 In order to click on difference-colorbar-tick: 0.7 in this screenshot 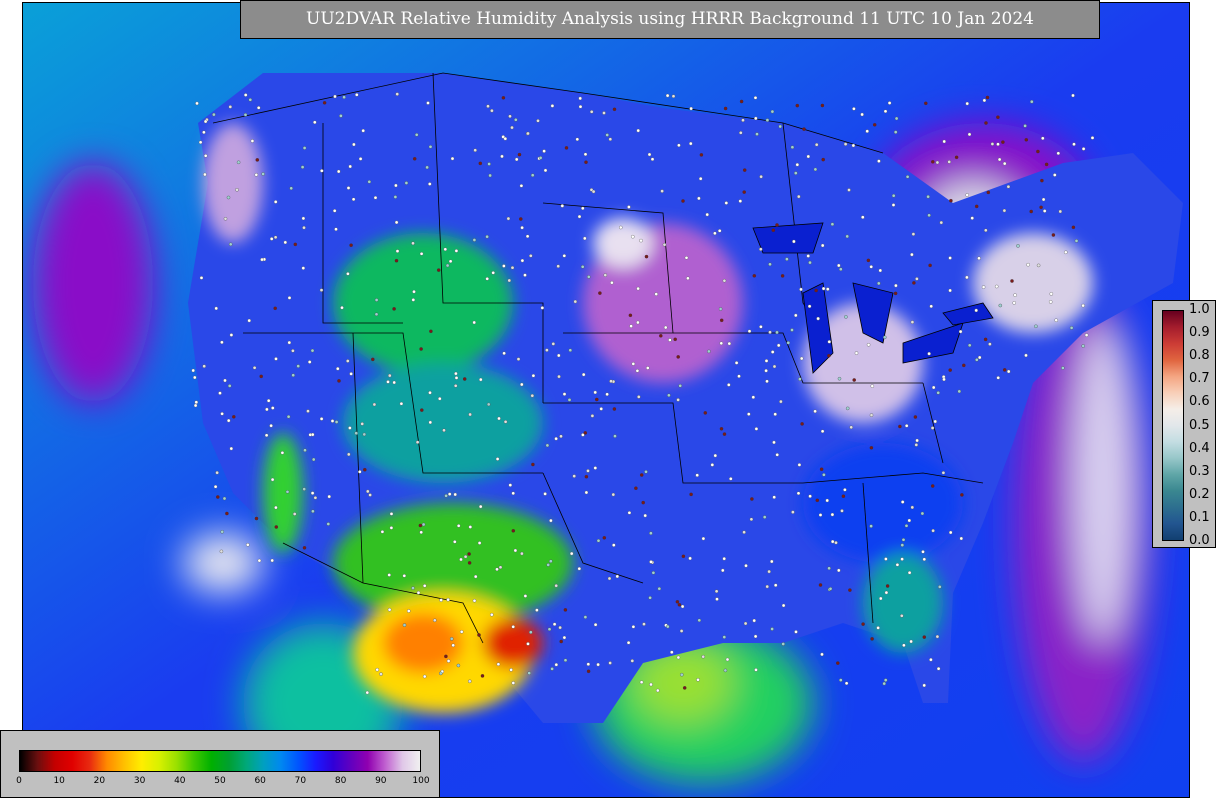, I will do `click(1199, 379)`.